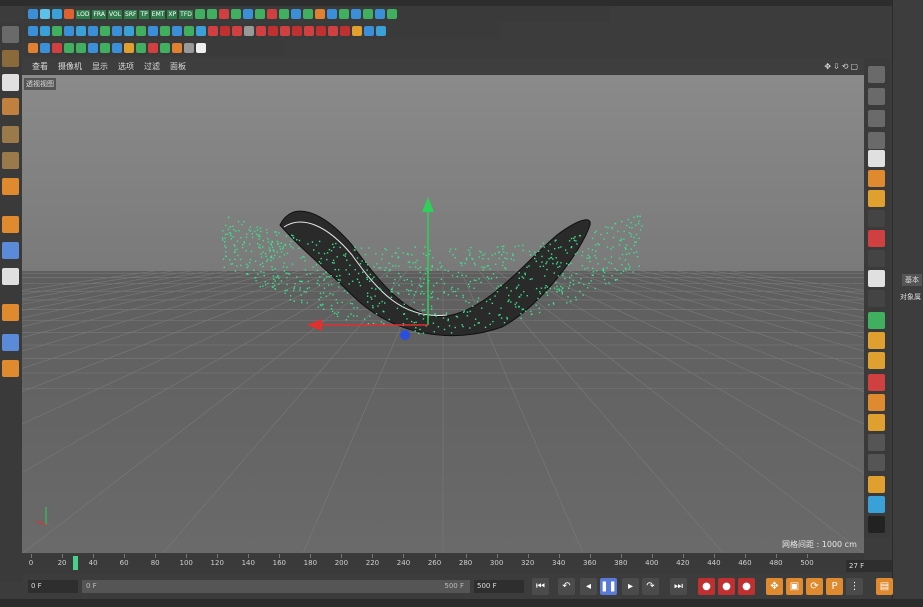  I want to click on axis-mode-icon, so click(10, 224).